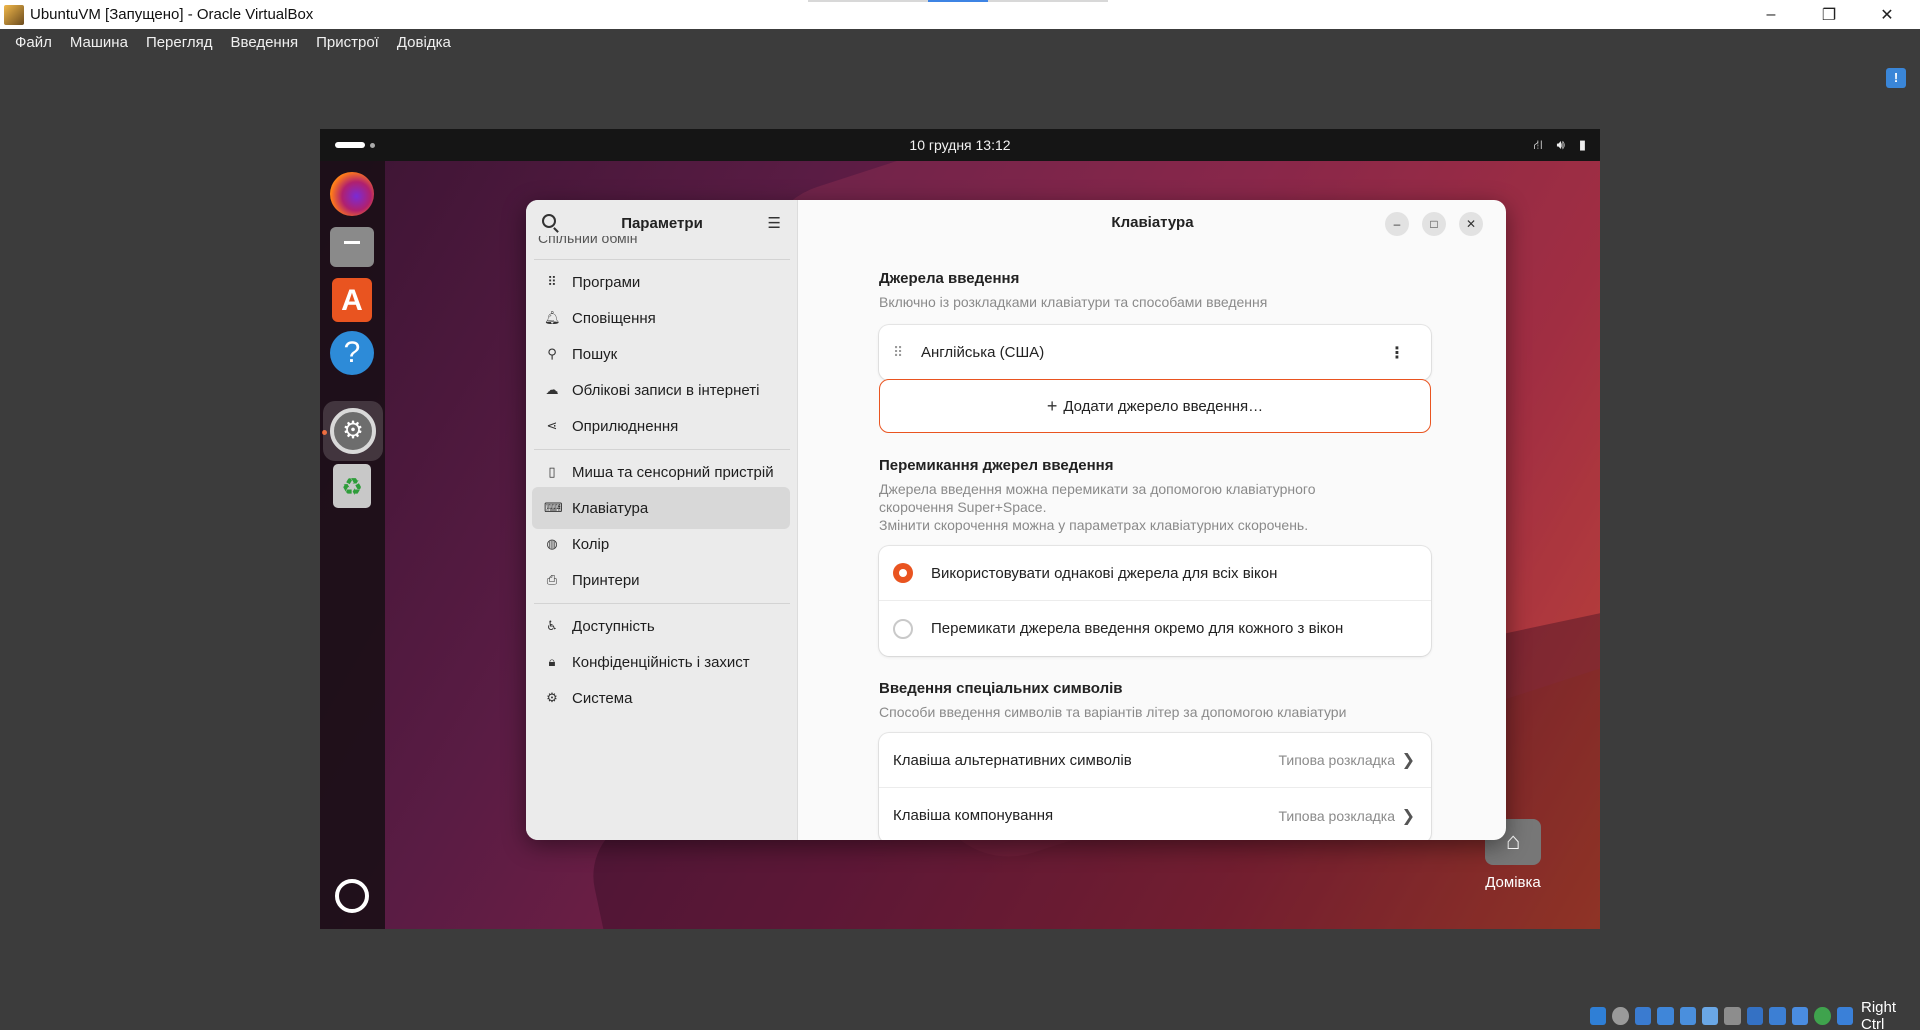 This screenshot has height=1030, width=1920. I want to click on keyboard-capture-icon, so click(1844, 1016).